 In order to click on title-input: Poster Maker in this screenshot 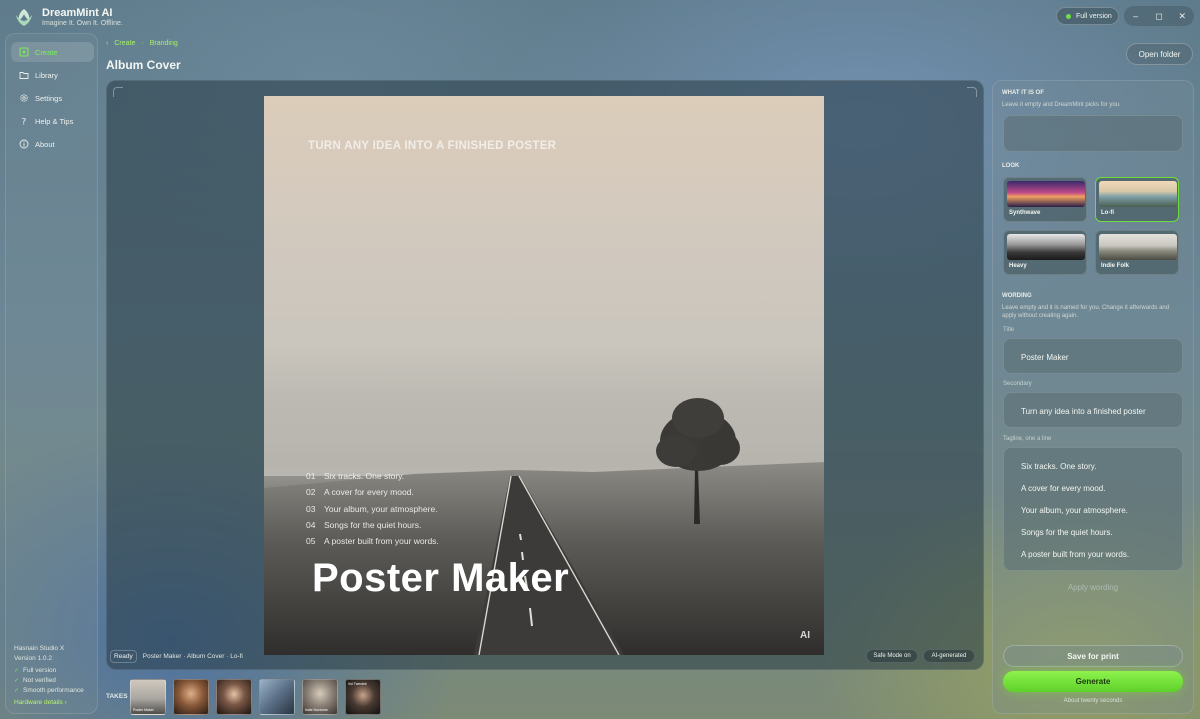, I will do `click(1093, 356)`.